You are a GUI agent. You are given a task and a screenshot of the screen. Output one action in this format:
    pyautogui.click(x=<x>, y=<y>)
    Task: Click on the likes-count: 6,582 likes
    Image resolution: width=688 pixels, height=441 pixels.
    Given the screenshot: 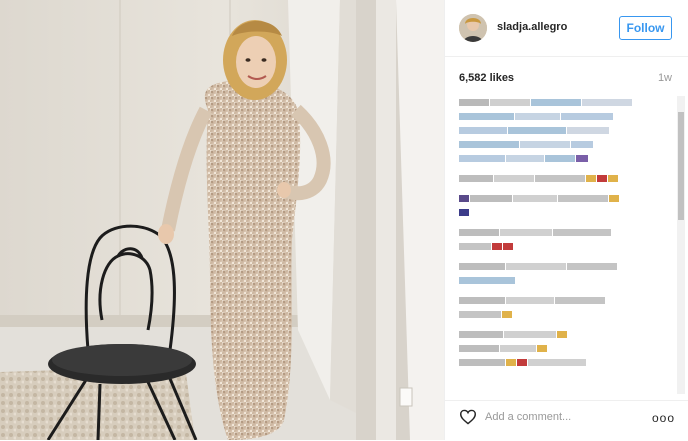 What is the action you would take?
    pyautogui.click(x=486, y=78)
    